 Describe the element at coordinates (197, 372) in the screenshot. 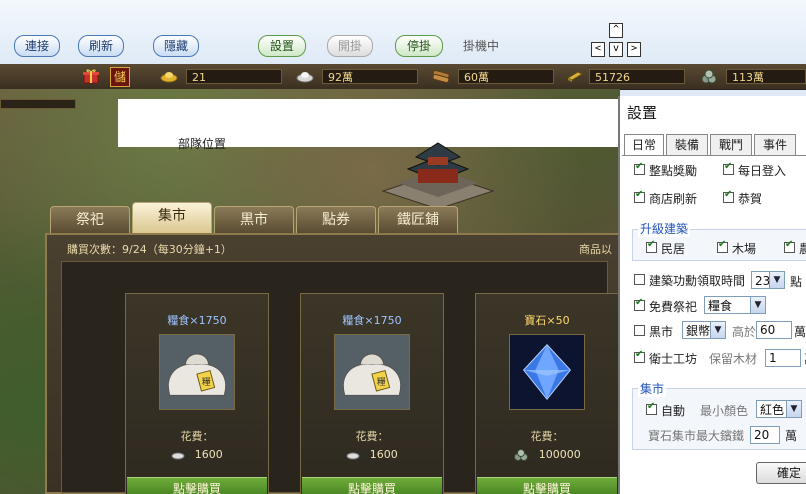

I see `grain-sack-icon: 糧` at that location.